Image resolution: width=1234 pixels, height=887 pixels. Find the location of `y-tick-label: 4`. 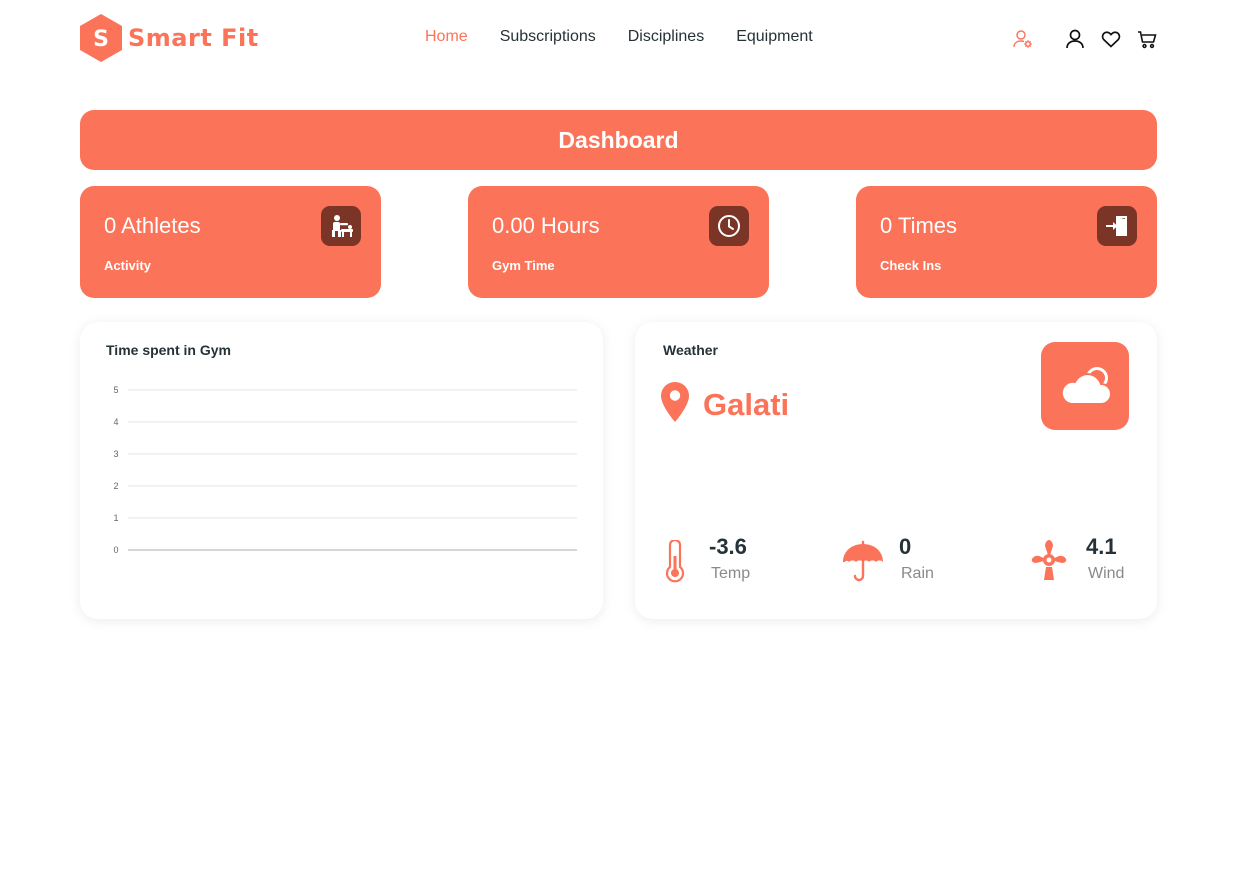

y-tick-label: 4 is located at coordinates (115, 422).